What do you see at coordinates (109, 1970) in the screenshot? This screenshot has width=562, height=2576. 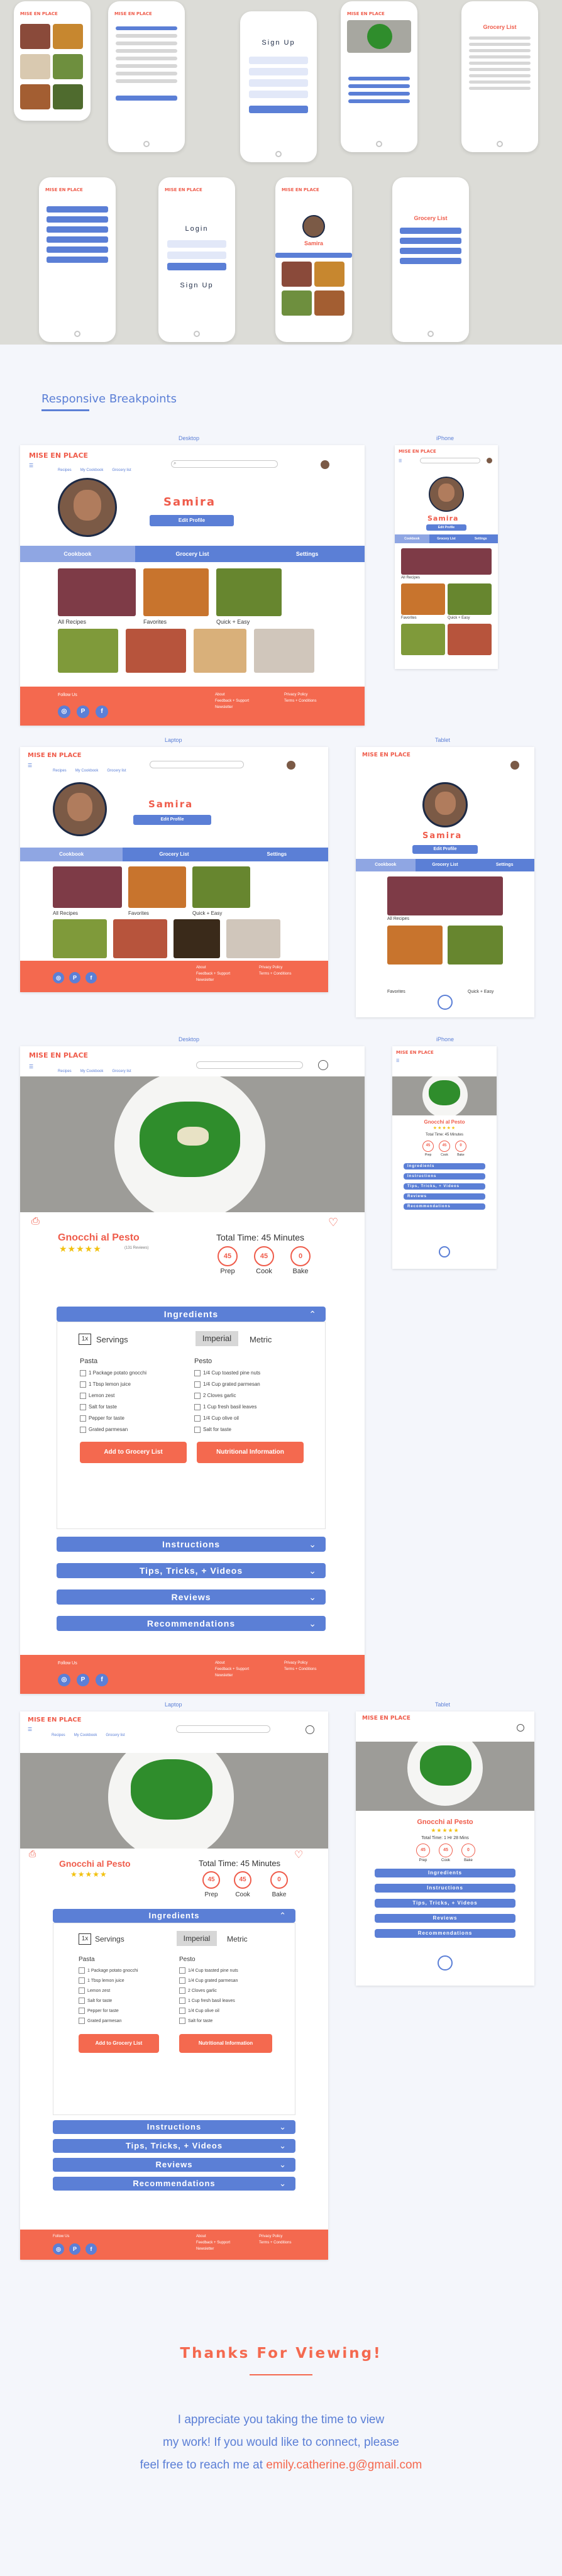 I see `ingredient-item: 1 Package potato gnocchi` at bounding box center [109, 1970].